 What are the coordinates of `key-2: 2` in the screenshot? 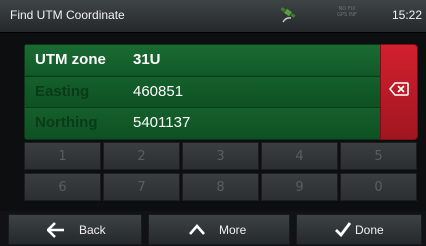 It's located at (141, 156).